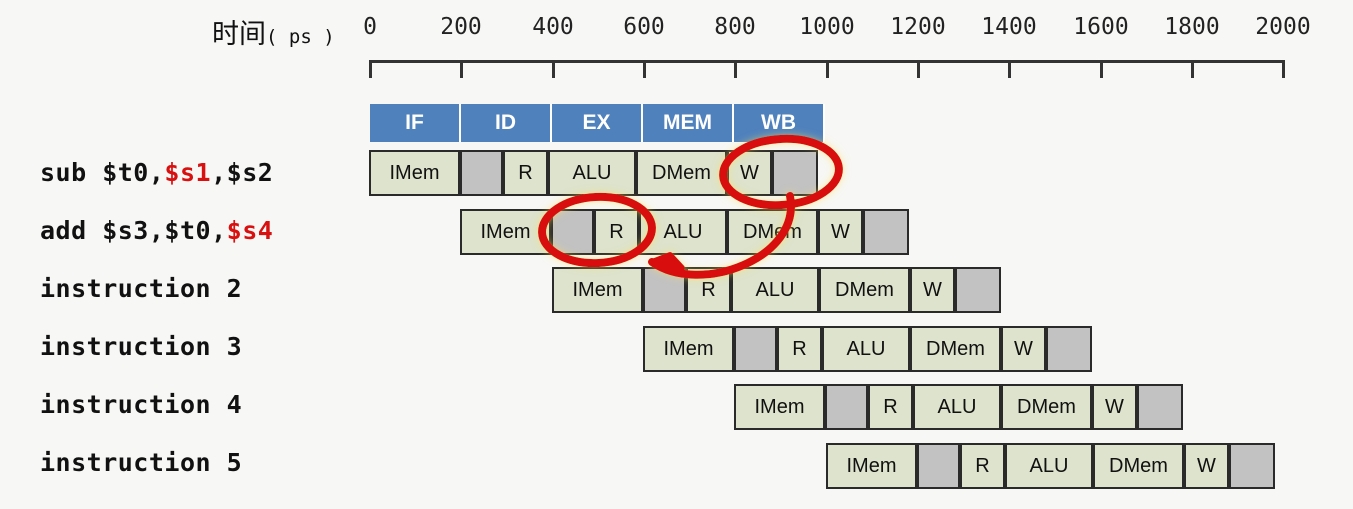 This screenshot has height=509, width=1353. Describe the element at coordinates (506, 123) in the screenshot. I see `stage-header-id: ID` at that location.